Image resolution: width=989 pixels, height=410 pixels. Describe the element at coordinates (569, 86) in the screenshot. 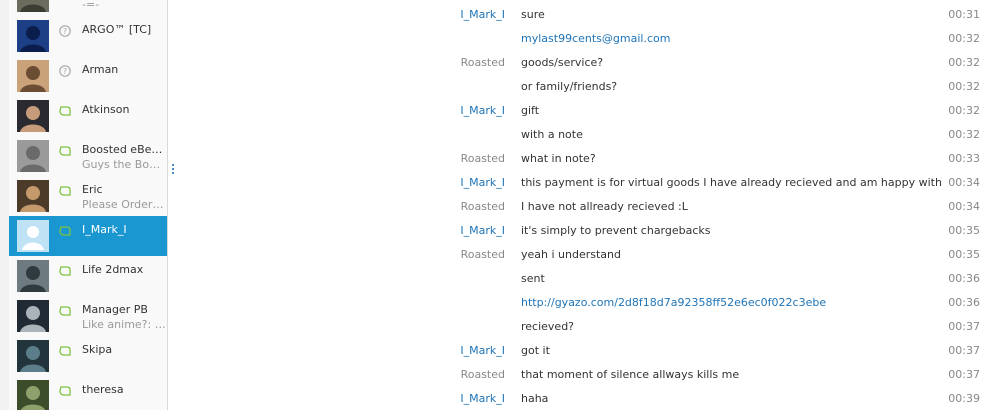

I see `message-text: or family/friends?` at that location.